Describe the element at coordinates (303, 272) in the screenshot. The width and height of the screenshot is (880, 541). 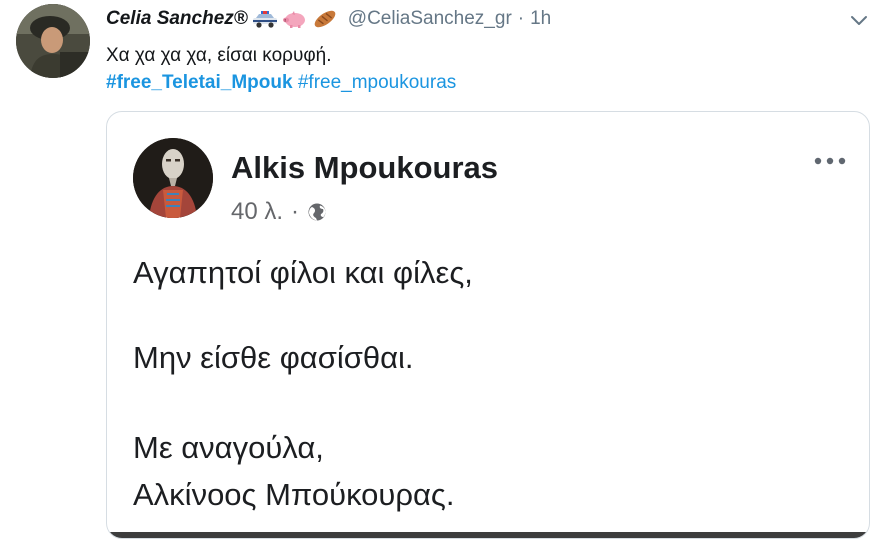
I see `post-text-line: Αγαπητοί φίλοι και φίλες,` at that location.